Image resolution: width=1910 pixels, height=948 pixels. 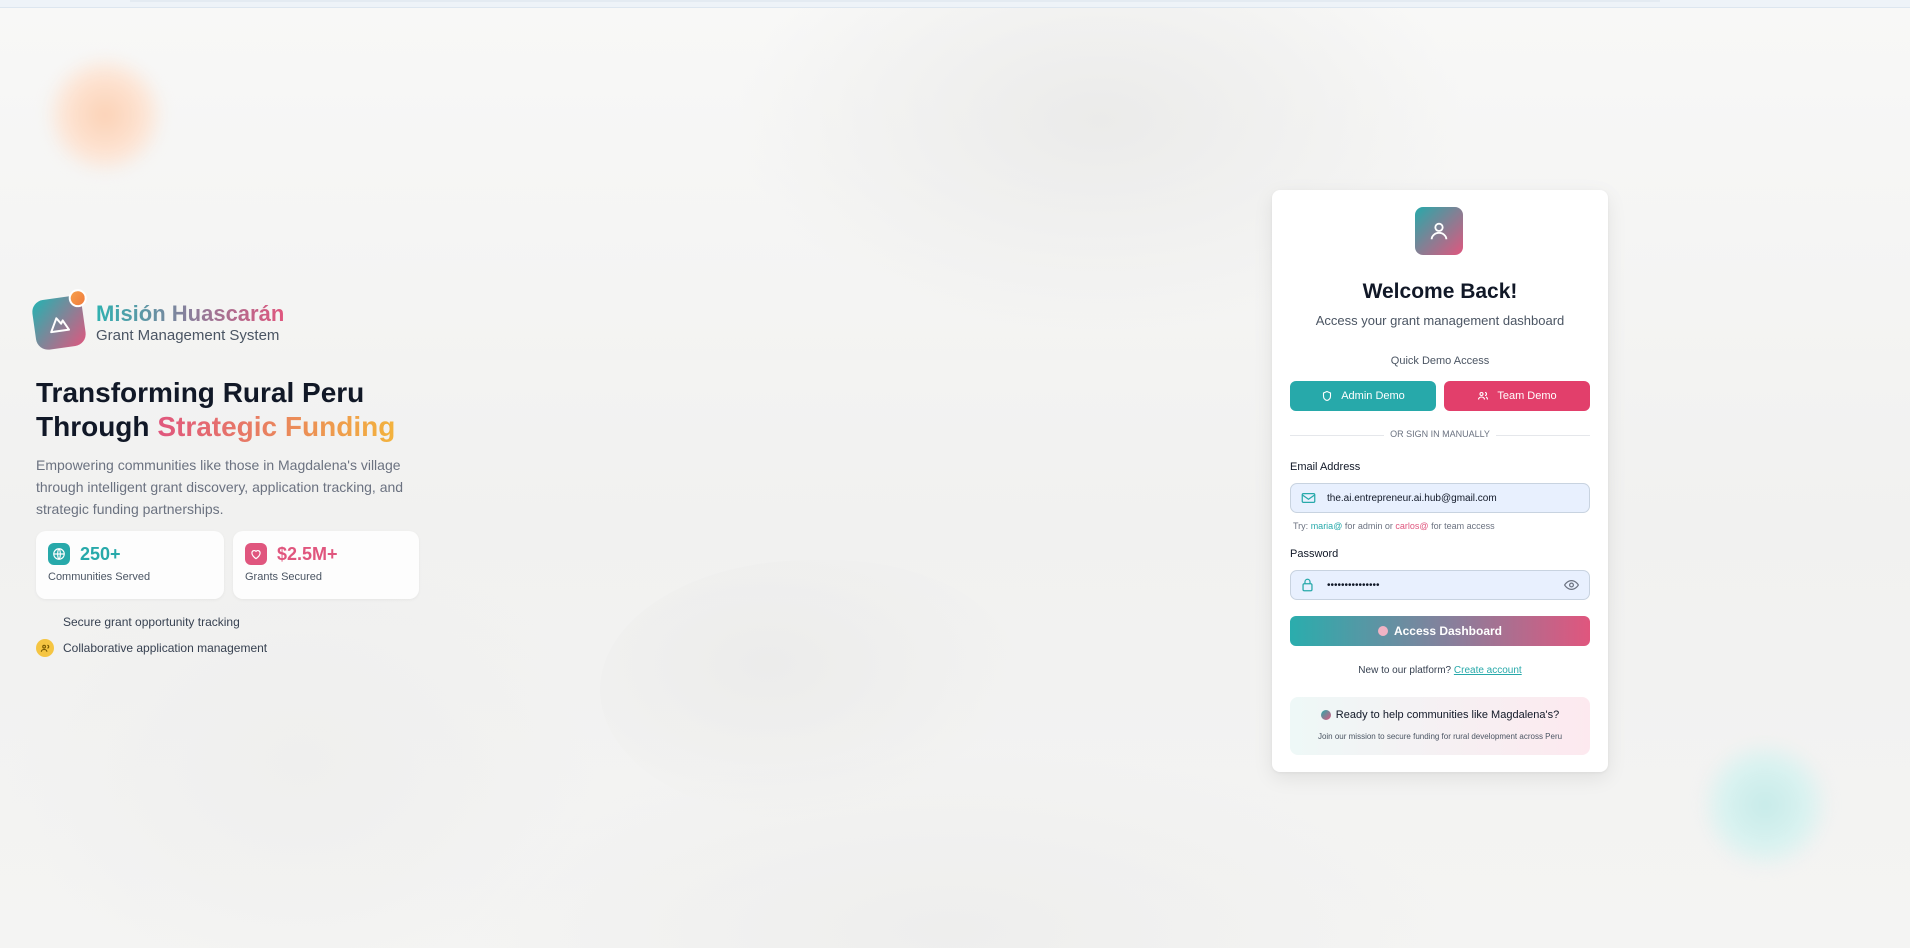 I want to click on stat-card-communities: 250+ Communities Served, so click(x=130, y=565).